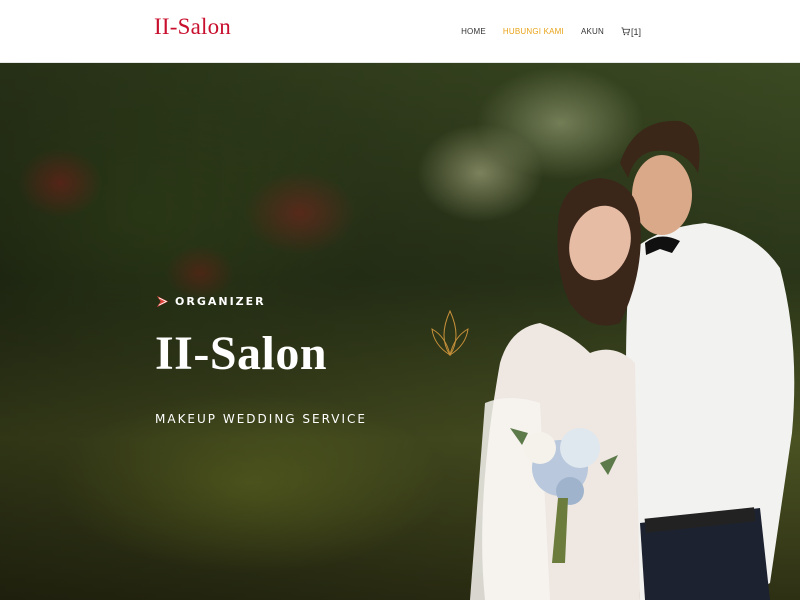 Image resolution: width=800 pixels, height=600 pixels. Describe the element at coordinates (400, 31) in the screenshot. I see `navbar: II-Salon HOME HUBUNGI KAMI AKUN [1]` at that location.